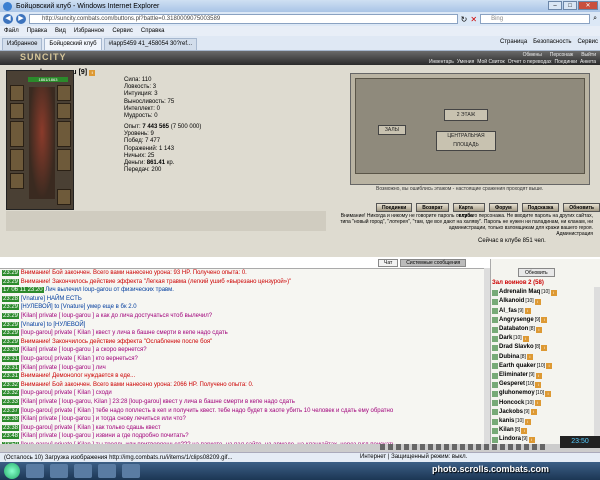 The height and width of the screenshot is (480, 600). Describe the element at coordinates (519, 292) in the screenshot. I see `player-name: Adrenalin Maq` at that location.